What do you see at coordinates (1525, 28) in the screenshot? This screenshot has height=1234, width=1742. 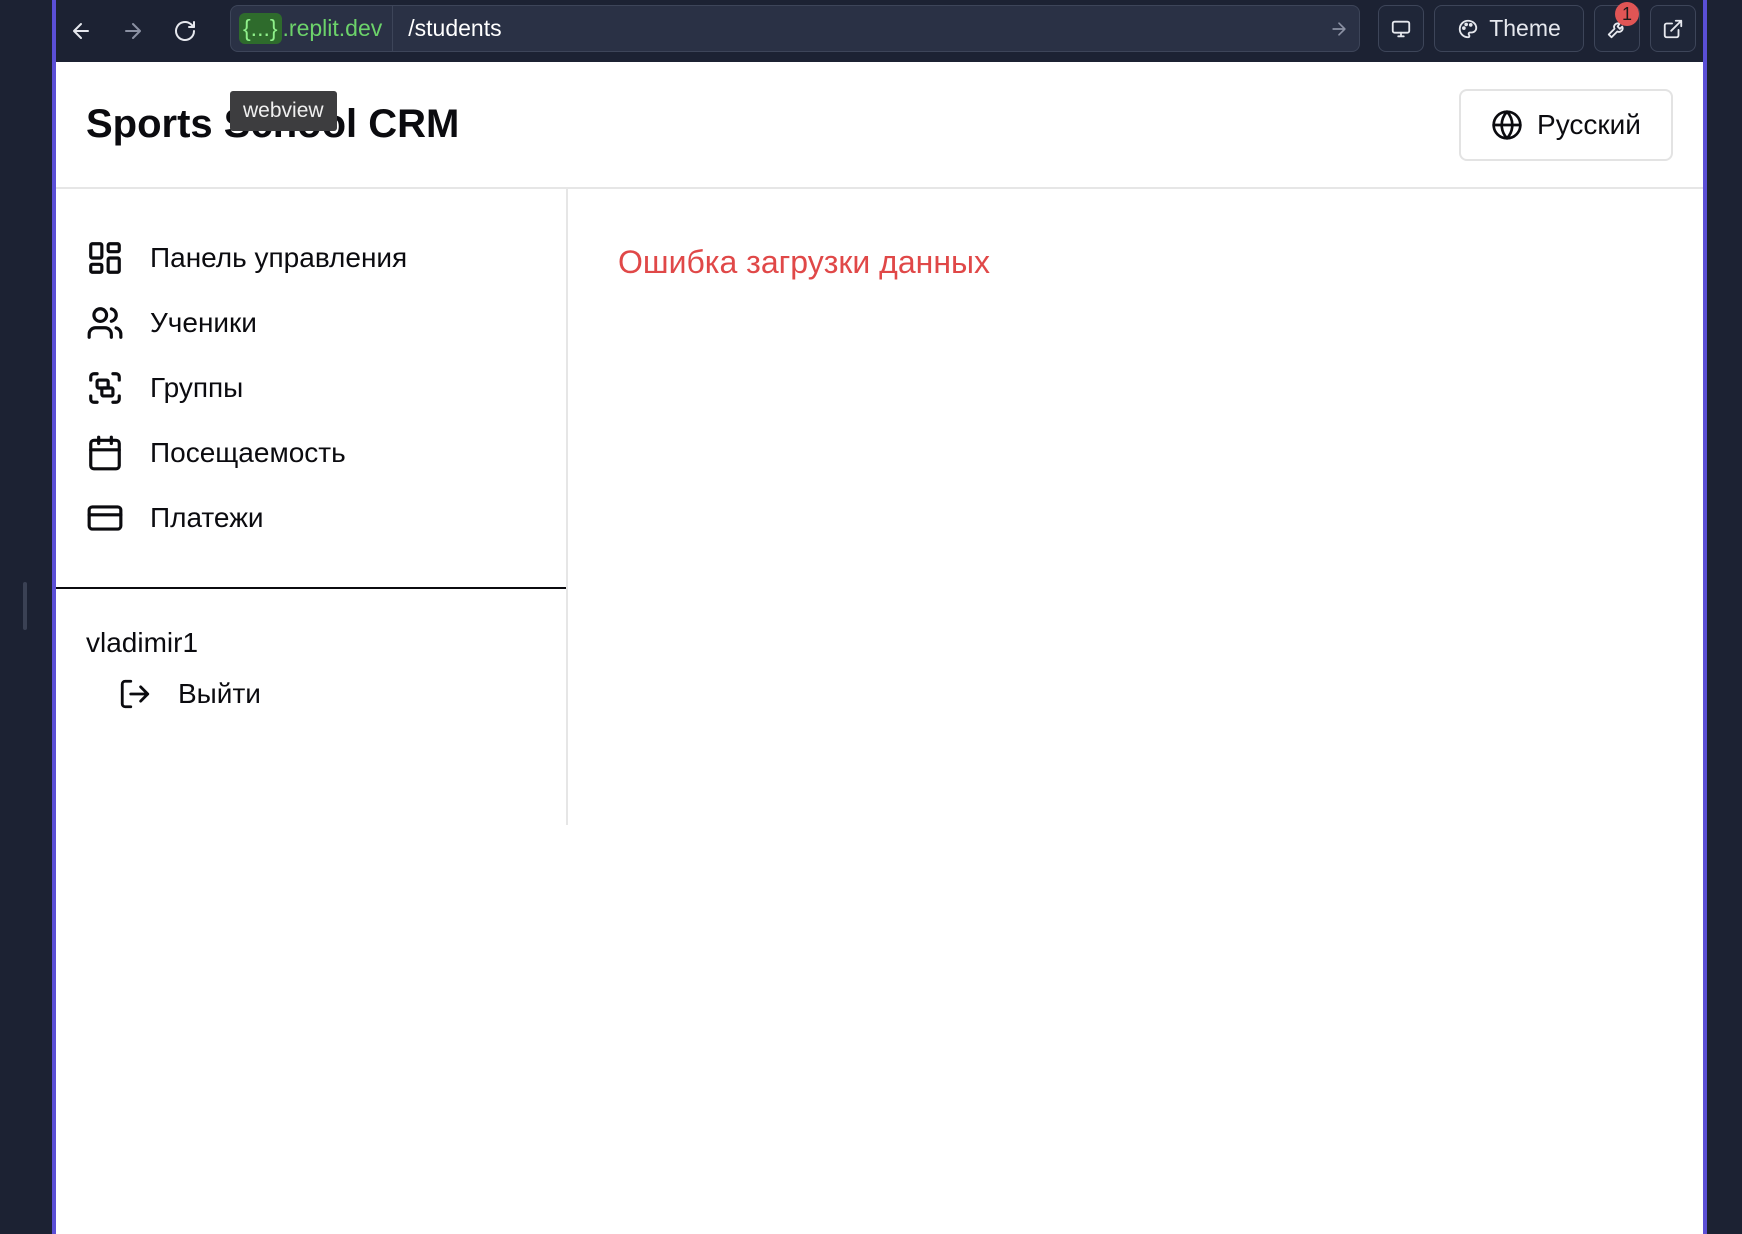 I see `theme-label: Theme` at bounding box center [1525, 28].